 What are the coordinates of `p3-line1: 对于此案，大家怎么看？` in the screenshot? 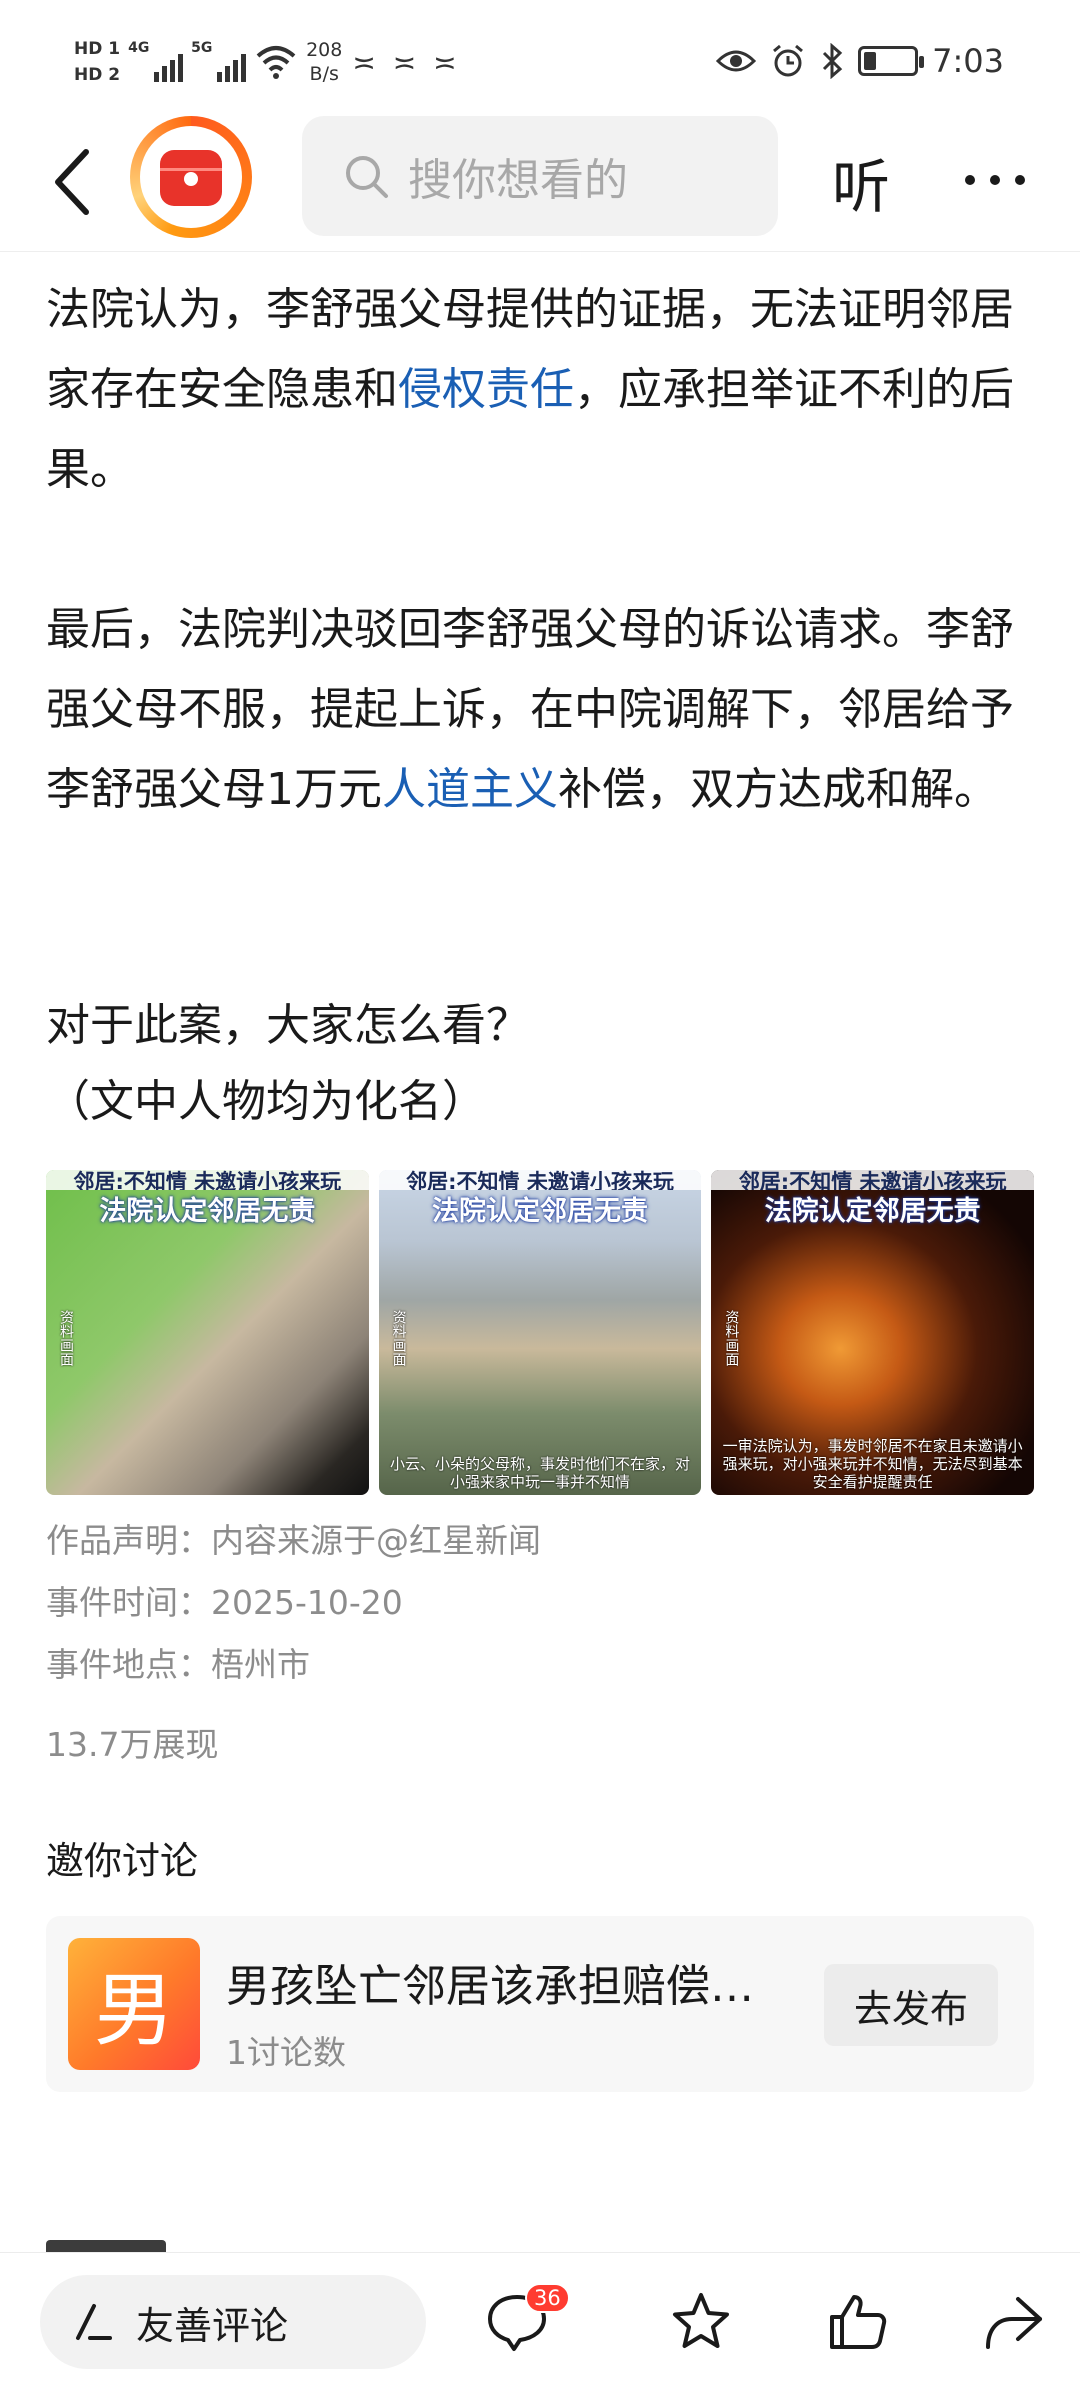 It's located at (288, 1025).